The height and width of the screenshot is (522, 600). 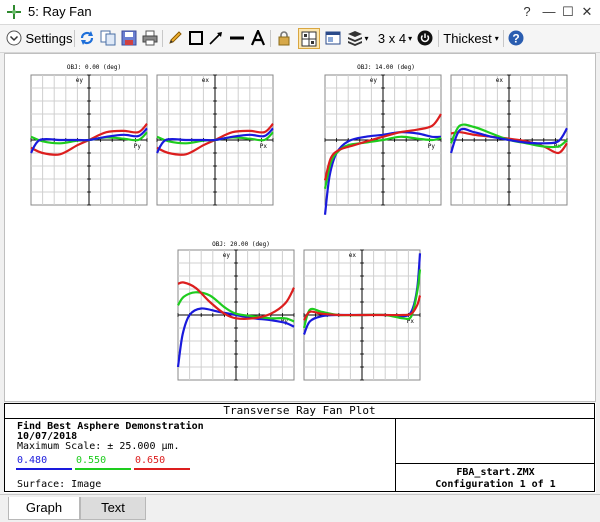 I want to click on refresh-icon, so click(x=87, y=38).